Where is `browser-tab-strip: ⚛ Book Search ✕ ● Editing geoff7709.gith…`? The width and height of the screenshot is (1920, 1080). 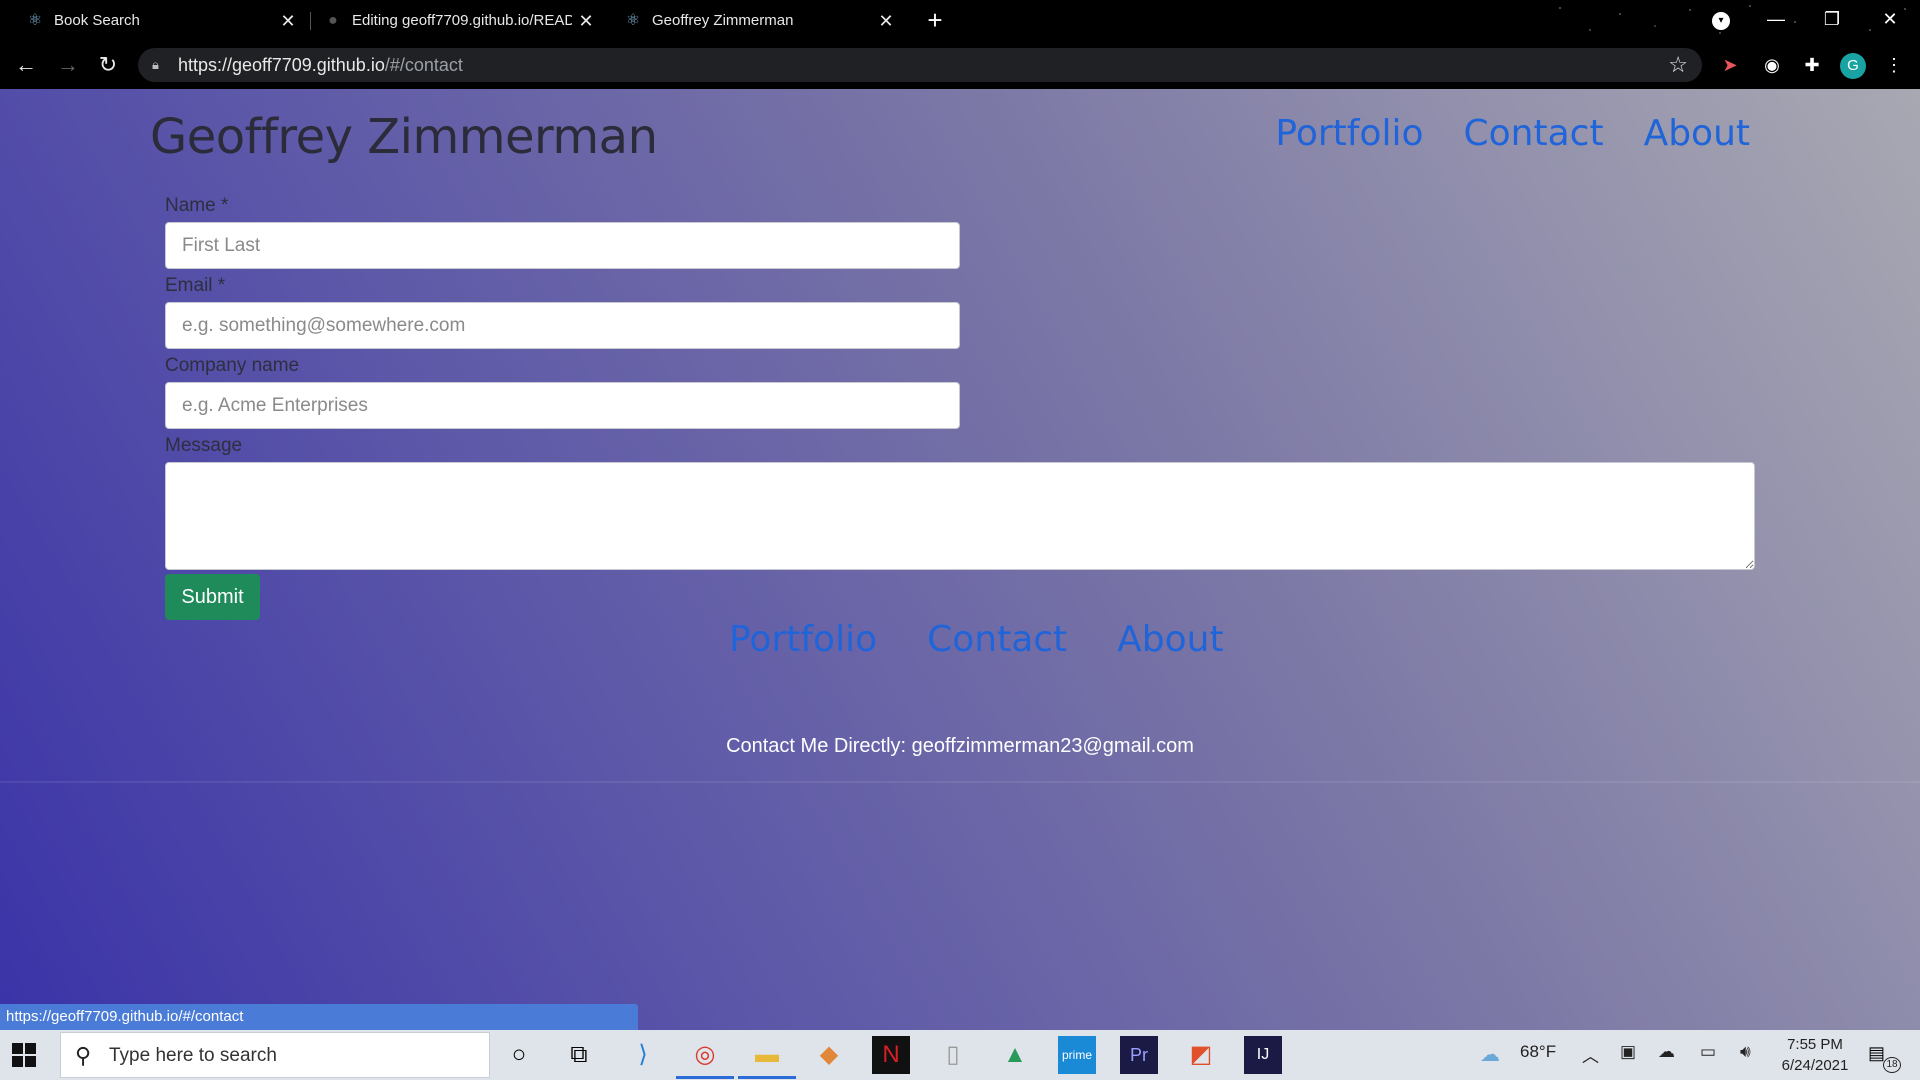
browser-tab-strip: ⚛ Book Search ✕ ● Editing geoff7709.gith… is located at coordinates (960, 20).